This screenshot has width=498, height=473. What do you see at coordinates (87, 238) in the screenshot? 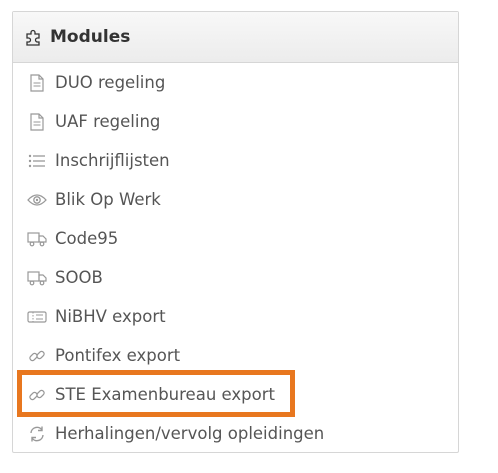
I see `module-label: Code95` at bounding box center [87, 238].